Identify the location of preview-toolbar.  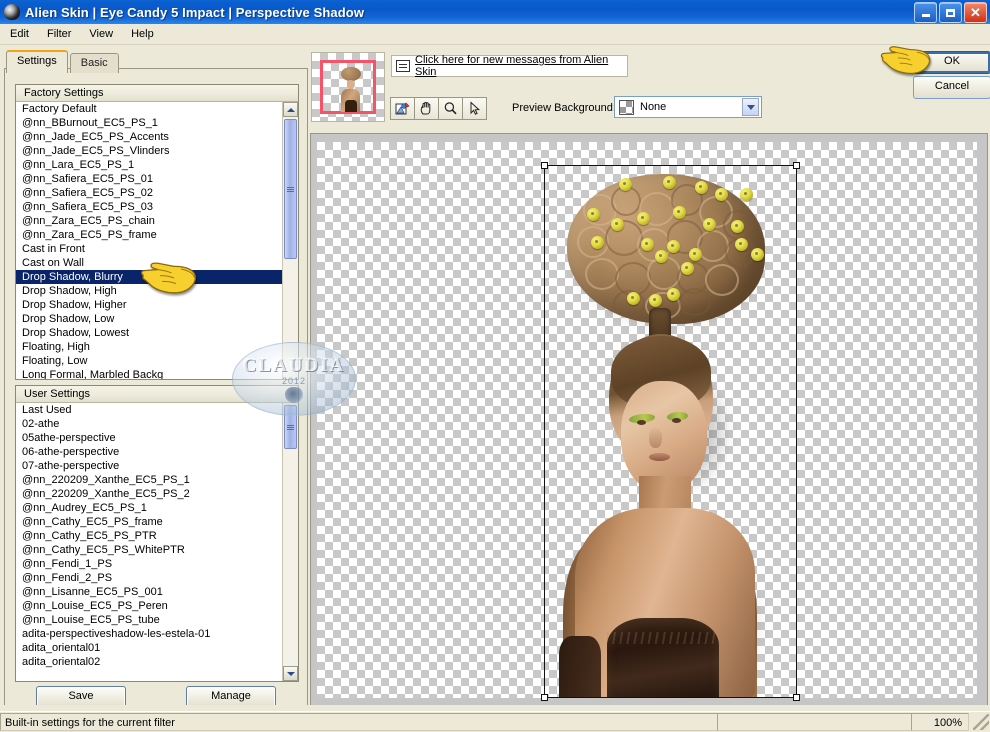
(438, 108).